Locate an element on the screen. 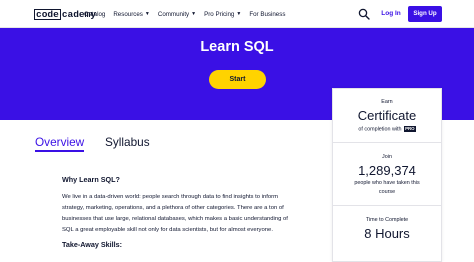 Image resolution: width=474 pixels, height=262 pixels. time-value: 8 Hours is located at coordinates (387, 233).